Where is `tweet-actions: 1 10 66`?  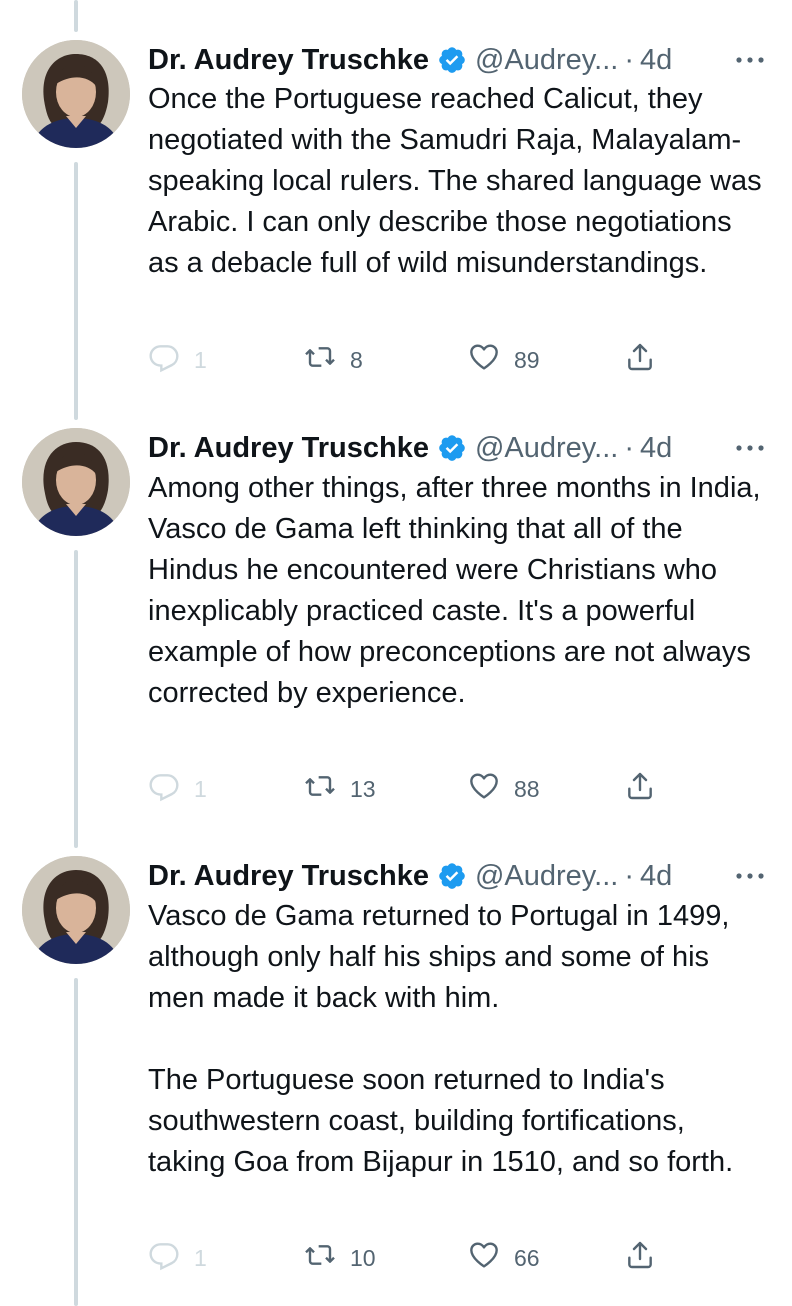 tweet-actions: 1 10 66 is located at coordinates (408, 1258).